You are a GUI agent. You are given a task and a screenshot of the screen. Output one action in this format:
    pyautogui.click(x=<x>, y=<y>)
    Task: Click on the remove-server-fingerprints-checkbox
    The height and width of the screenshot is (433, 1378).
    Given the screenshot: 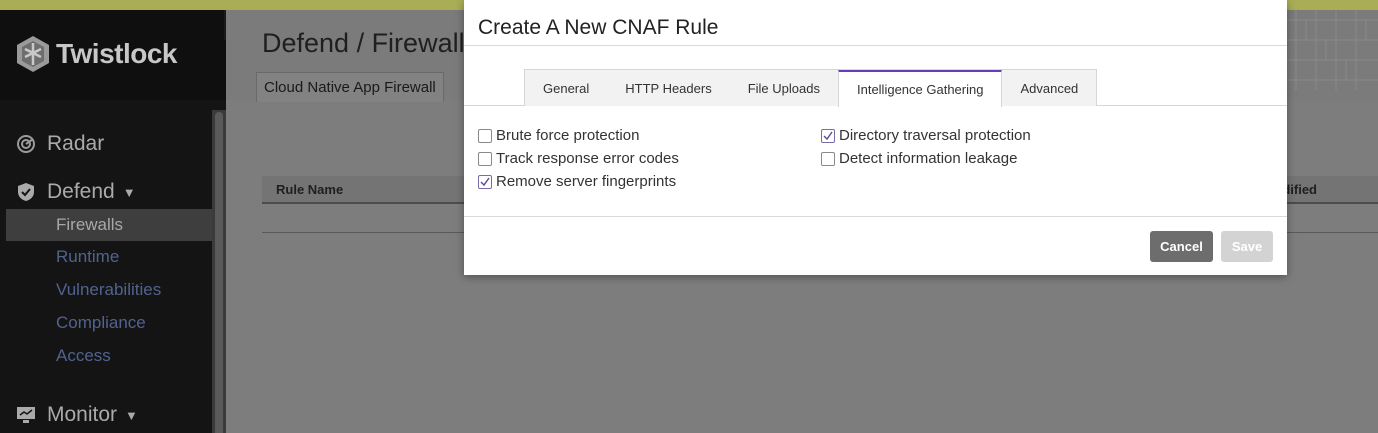 What is the action you would take?
    pyautogui.click(x=485, y=181)
    